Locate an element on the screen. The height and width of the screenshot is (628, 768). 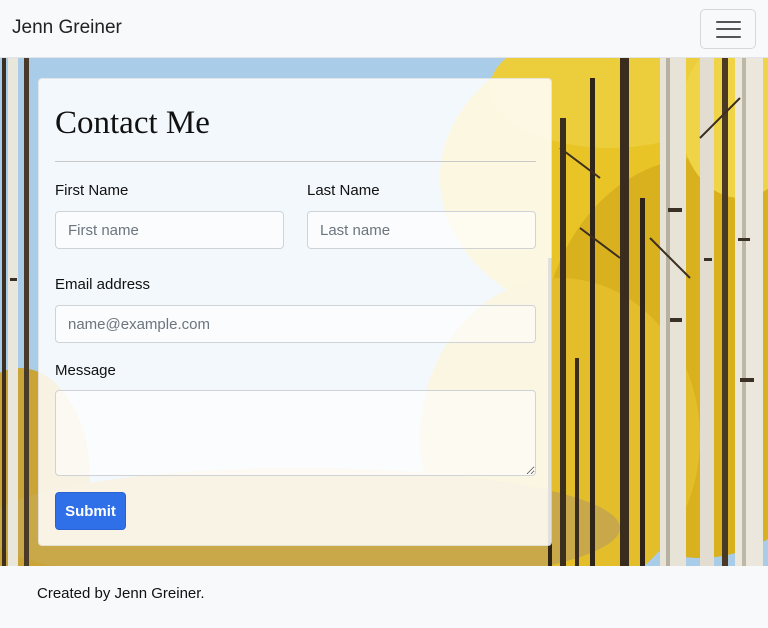
email-field is located at coordinates (295, 324).